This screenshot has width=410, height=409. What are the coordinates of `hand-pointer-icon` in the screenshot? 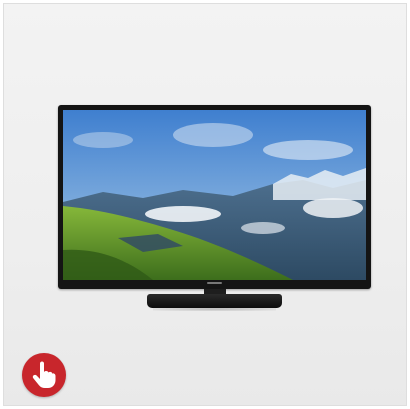 It's located at (44, 374).